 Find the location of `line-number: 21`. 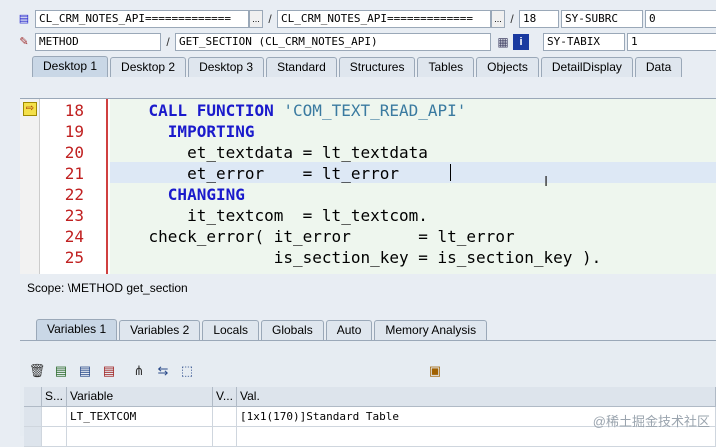

line-number: 21 is located at coordinates (74, 173).